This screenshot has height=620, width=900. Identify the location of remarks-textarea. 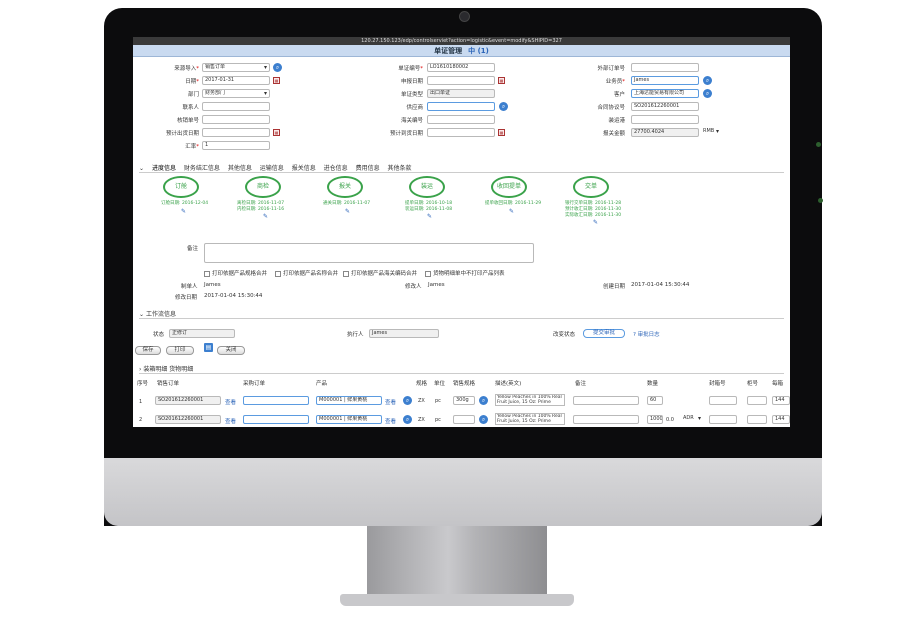
(369, 253).